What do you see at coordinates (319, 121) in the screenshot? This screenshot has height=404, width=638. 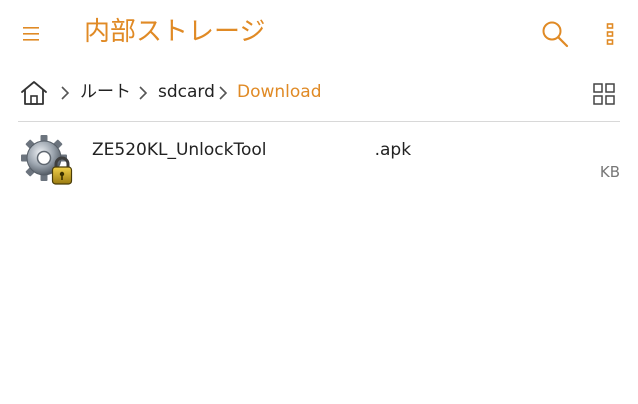 I see `divider` at bounding box center [319, 121].